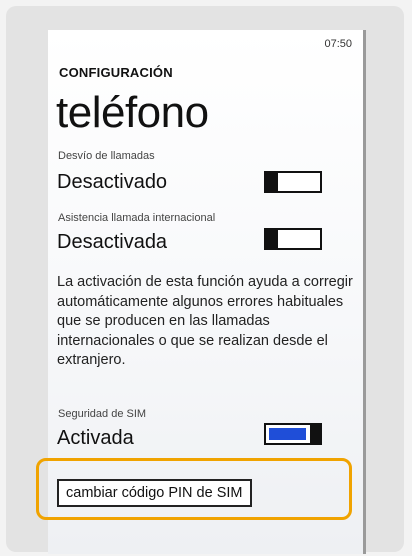 The image size is (412, 556). What do you see at coordinates (112, 182) in the screenshot?
I see `call-forwarding-value: Desactivado` at bounding box center [112, 182].